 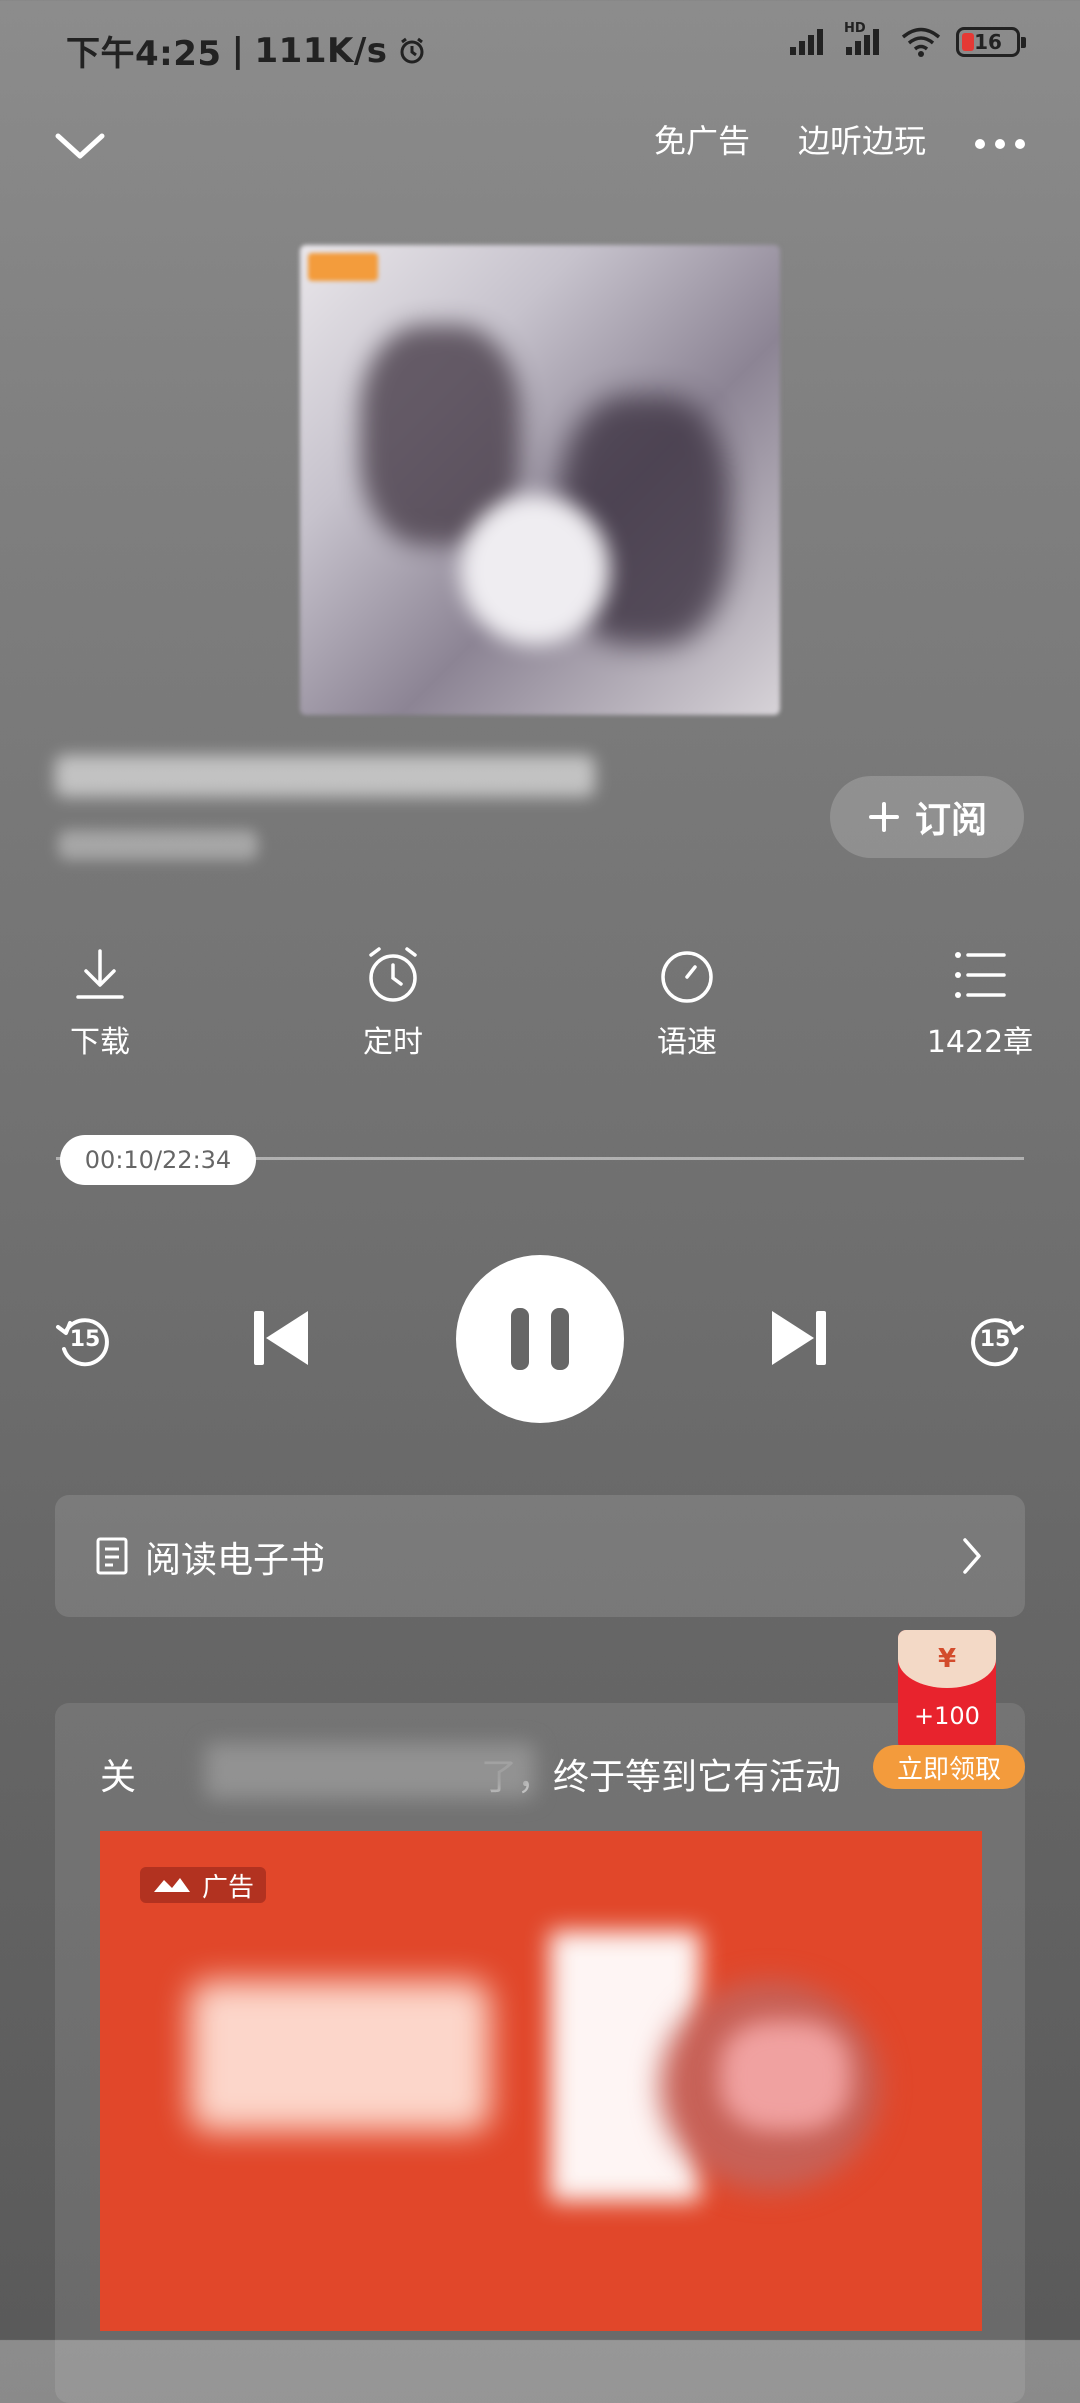 What do you see at coordinates (370, 1771) in the screenshot?
I see `promo-text-blur` at bounding box center [370, 1771].